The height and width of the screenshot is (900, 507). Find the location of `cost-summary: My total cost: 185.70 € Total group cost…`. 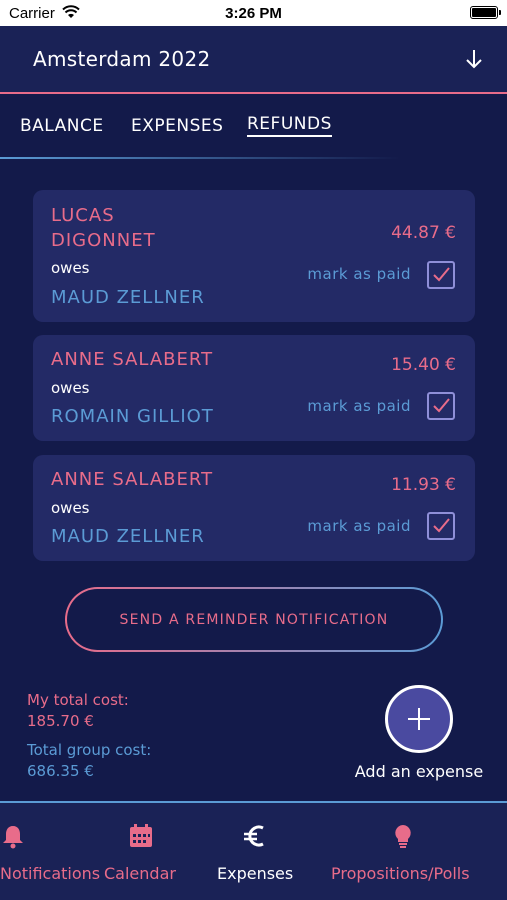

cost-summary: My total cost: 185.70 € Total group cost… is located at coordinates (127, 736).